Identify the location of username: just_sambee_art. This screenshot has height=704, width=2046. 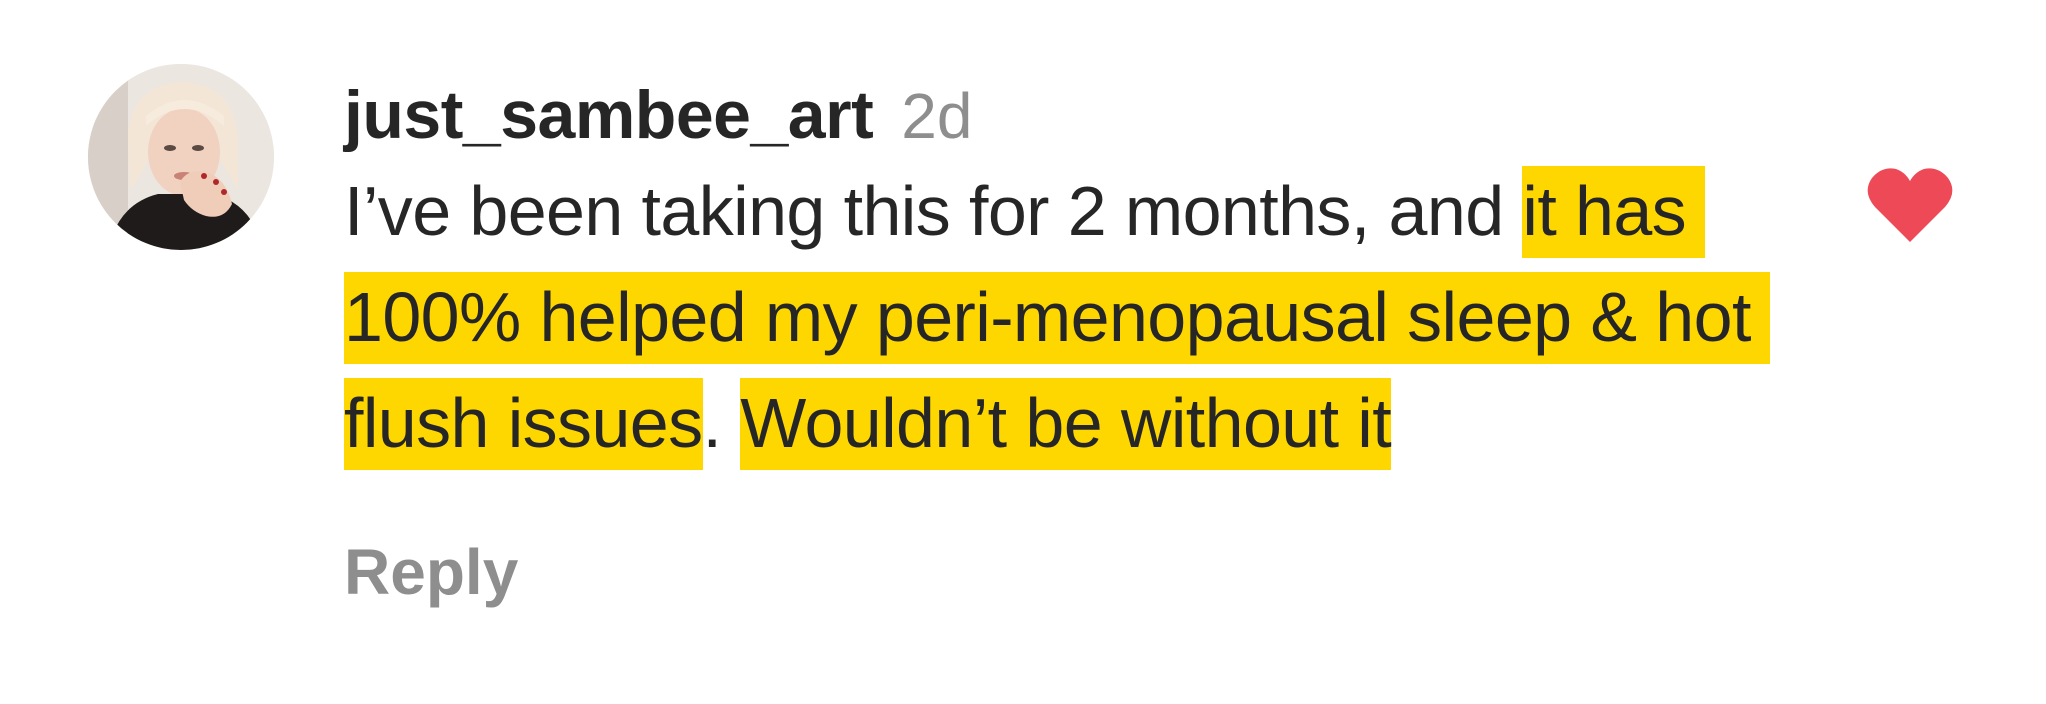
(609, 115).